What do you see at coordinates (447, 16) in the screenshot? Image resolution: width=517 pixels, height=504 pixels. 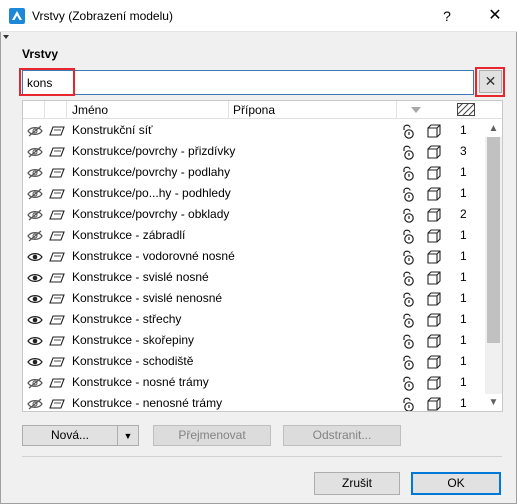 I see `help-button: ?` at bounding box center [447, 16].